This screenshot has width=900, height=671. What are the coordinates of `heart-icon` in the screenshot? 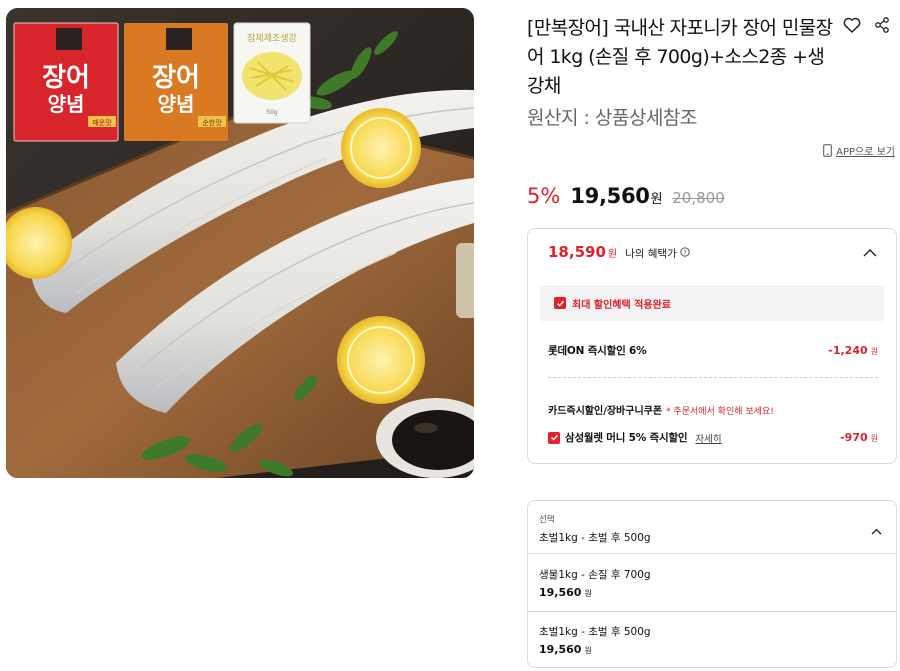 It's located at (852, 25).